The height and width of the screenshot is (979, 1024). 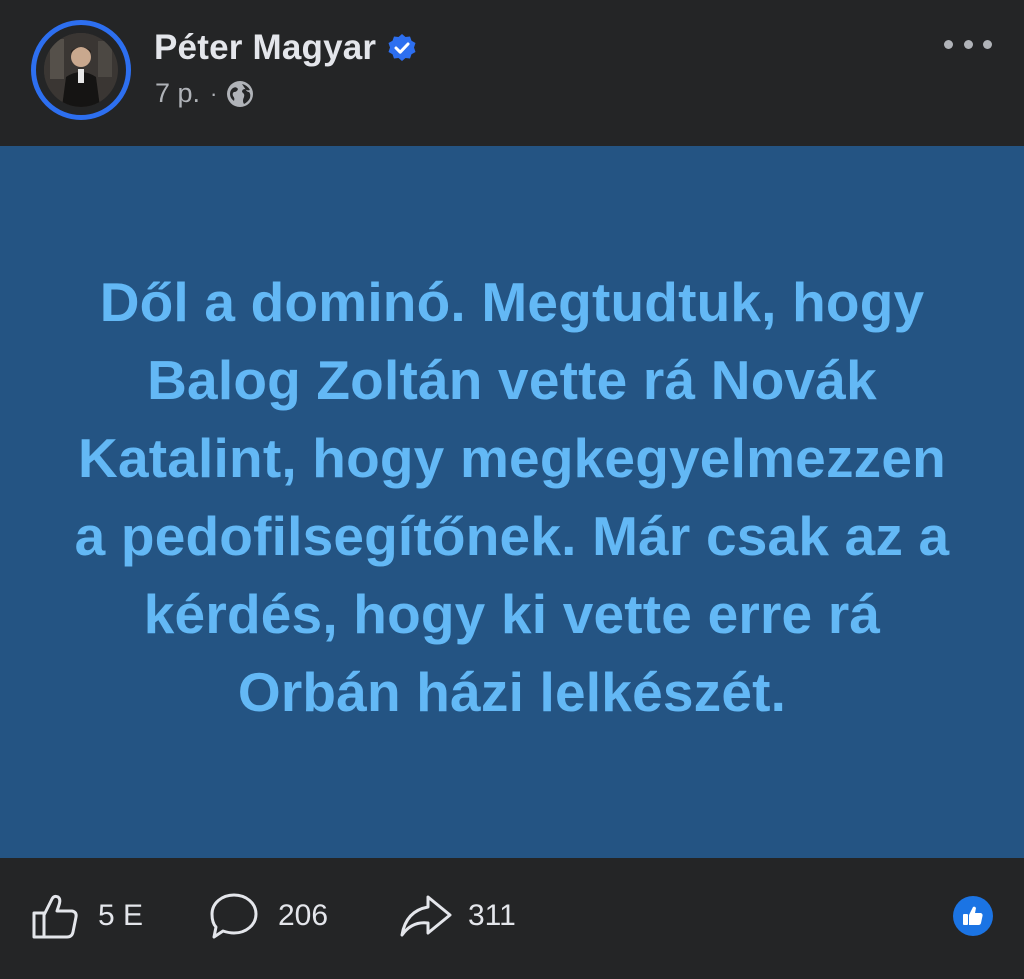 I want to click on author-row: Péter Magyar, so click(x=286, y=48).